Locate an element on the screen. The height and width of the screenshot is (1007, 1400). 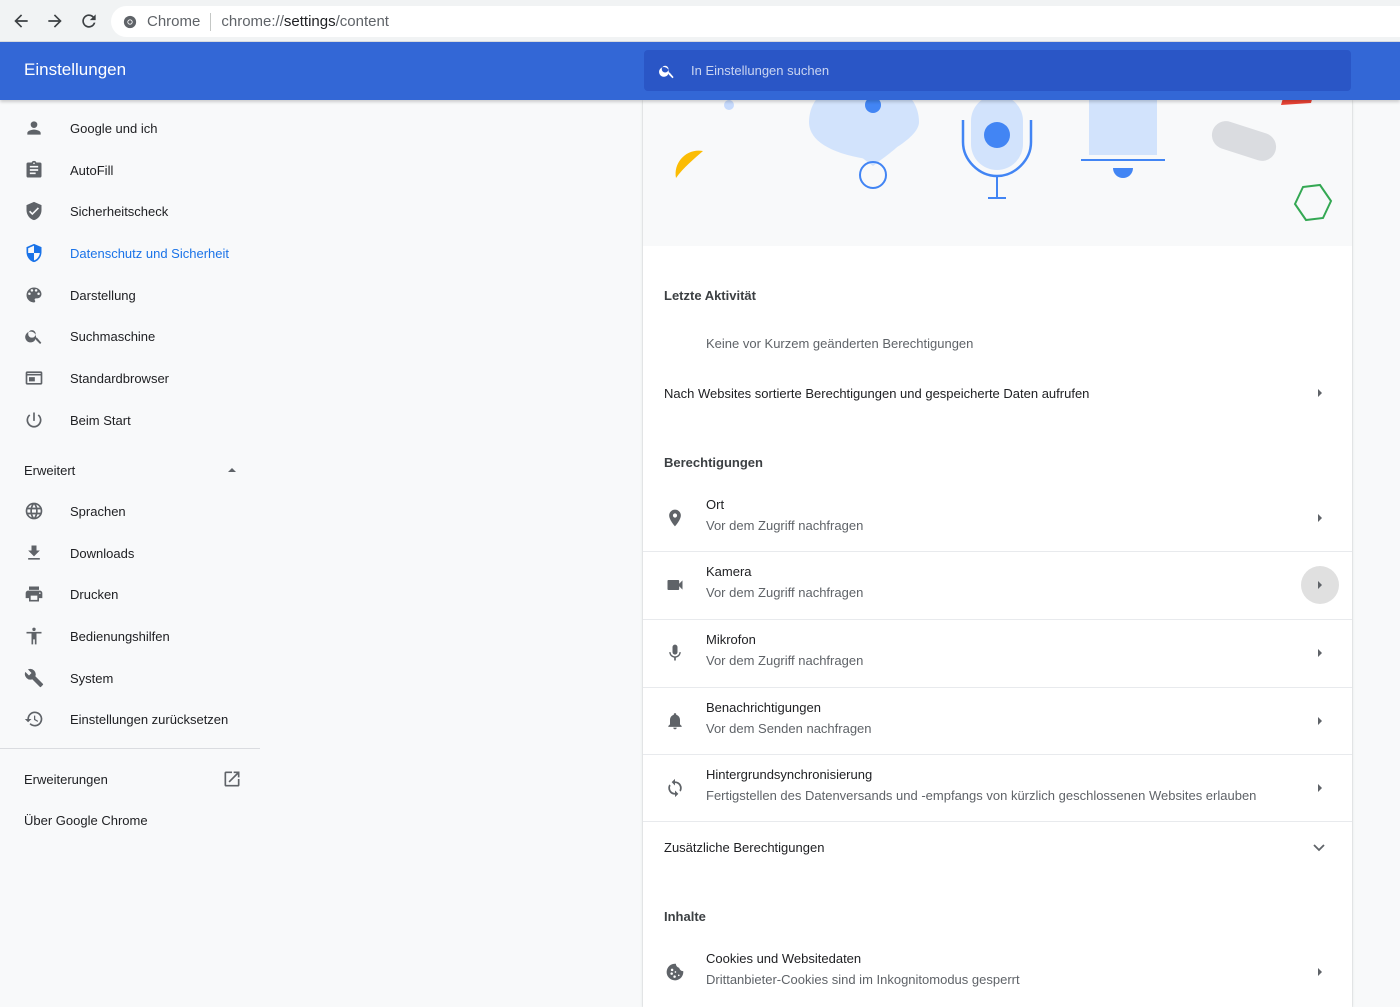
sidebar-item-suchmaschine: Suchmaschine is located at coordinates (130, 336).